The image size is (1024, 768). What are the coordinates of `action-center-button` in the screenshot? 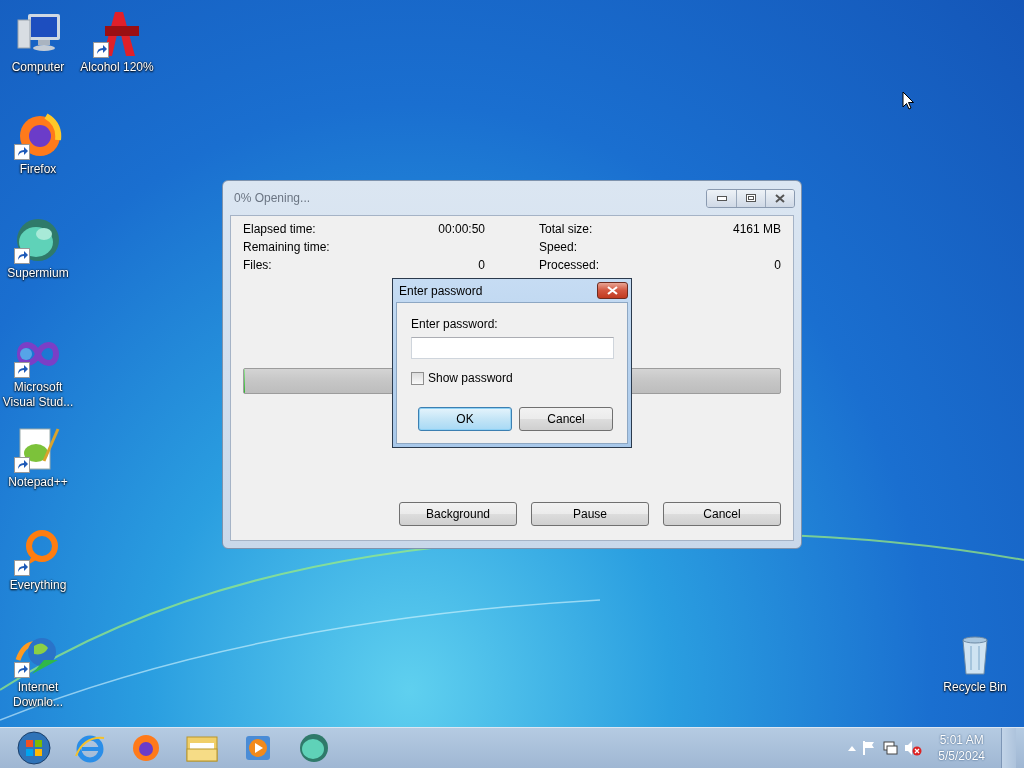 It's located at (869, 748).